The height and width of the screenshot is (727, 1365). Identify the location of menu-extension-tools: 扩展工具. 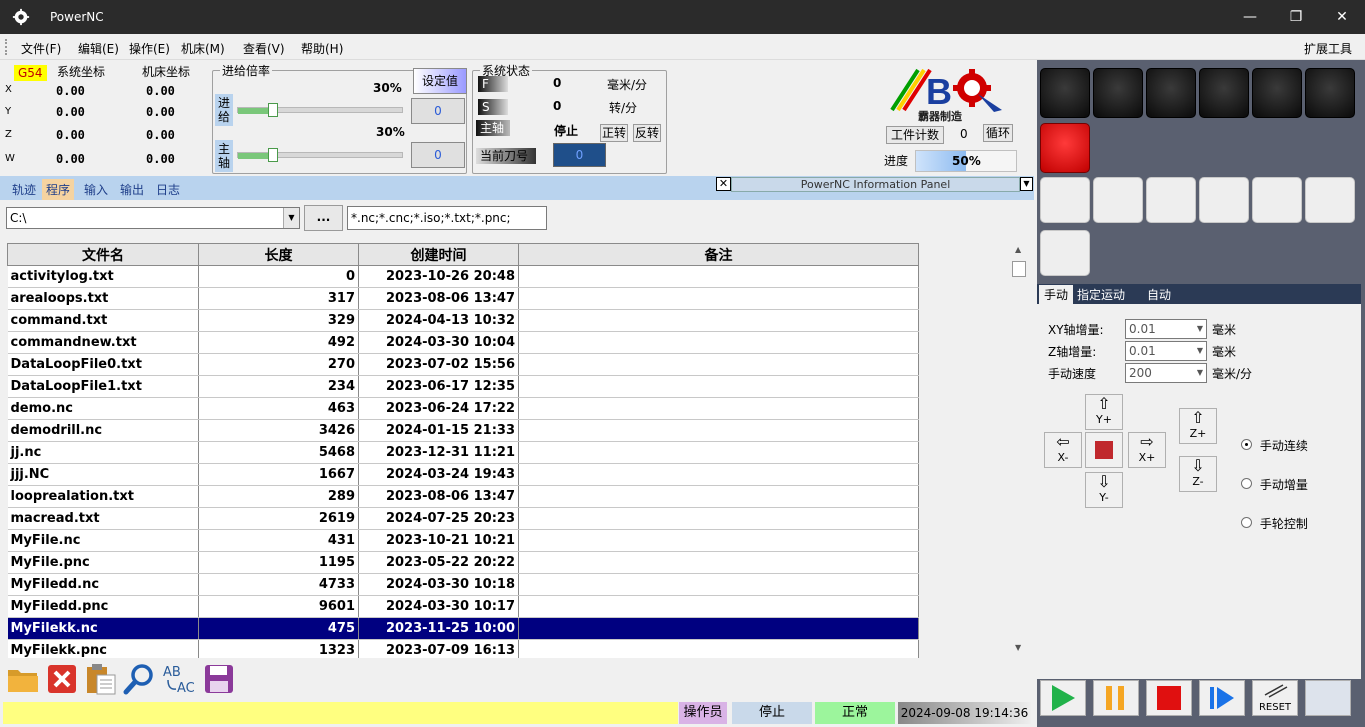
(1328, 48).